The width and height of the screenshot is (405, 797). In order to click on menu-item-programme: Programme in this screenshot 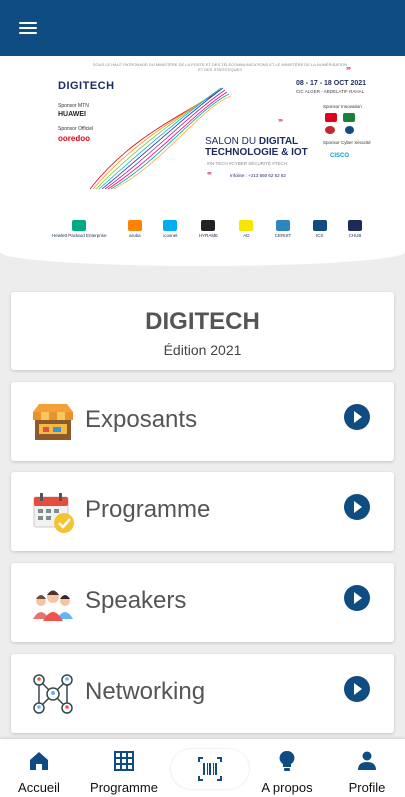, I will do `click(202, 511)`.